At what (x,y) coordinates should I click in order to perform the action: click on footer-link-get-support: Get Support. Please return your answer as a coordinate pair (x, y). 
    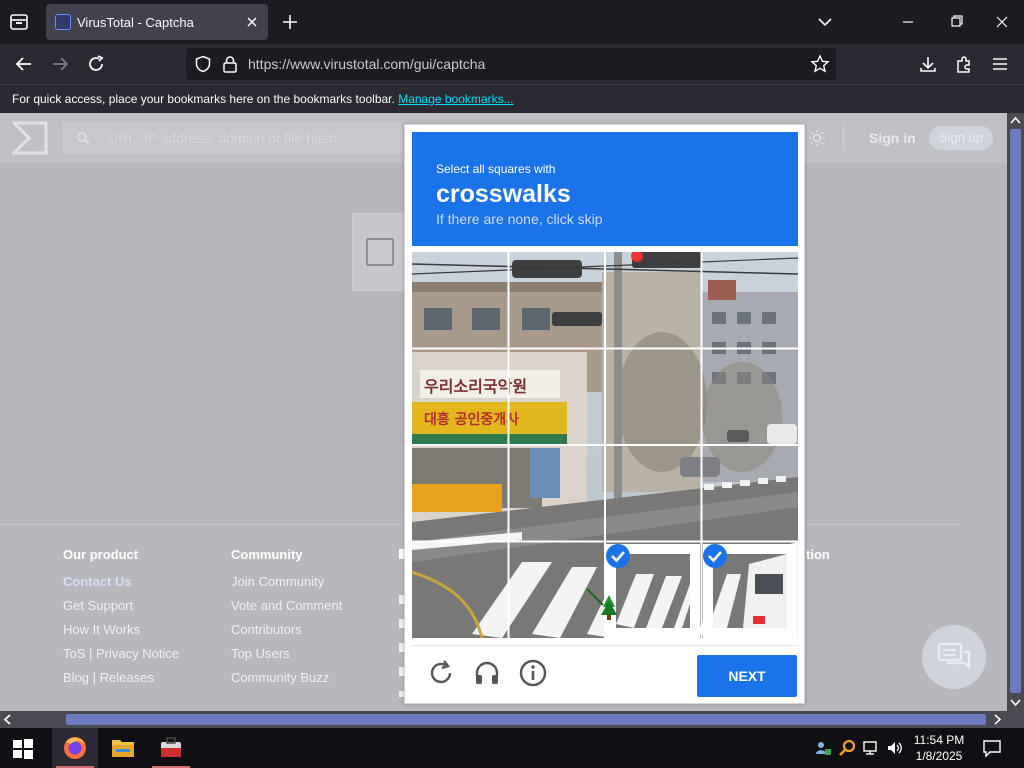
    Looking at the image, I should click on (121, 610).